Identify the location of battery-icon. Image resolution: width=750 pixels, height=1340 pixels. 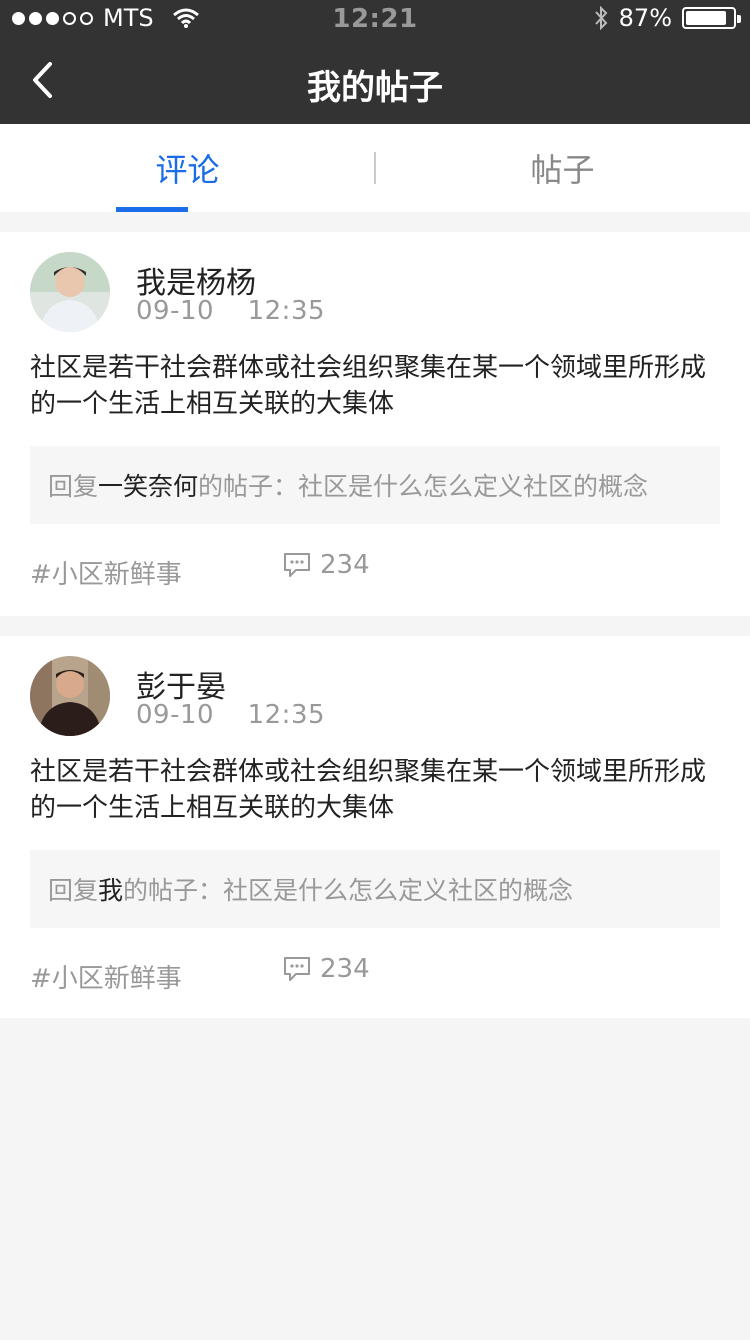
(711, 18).